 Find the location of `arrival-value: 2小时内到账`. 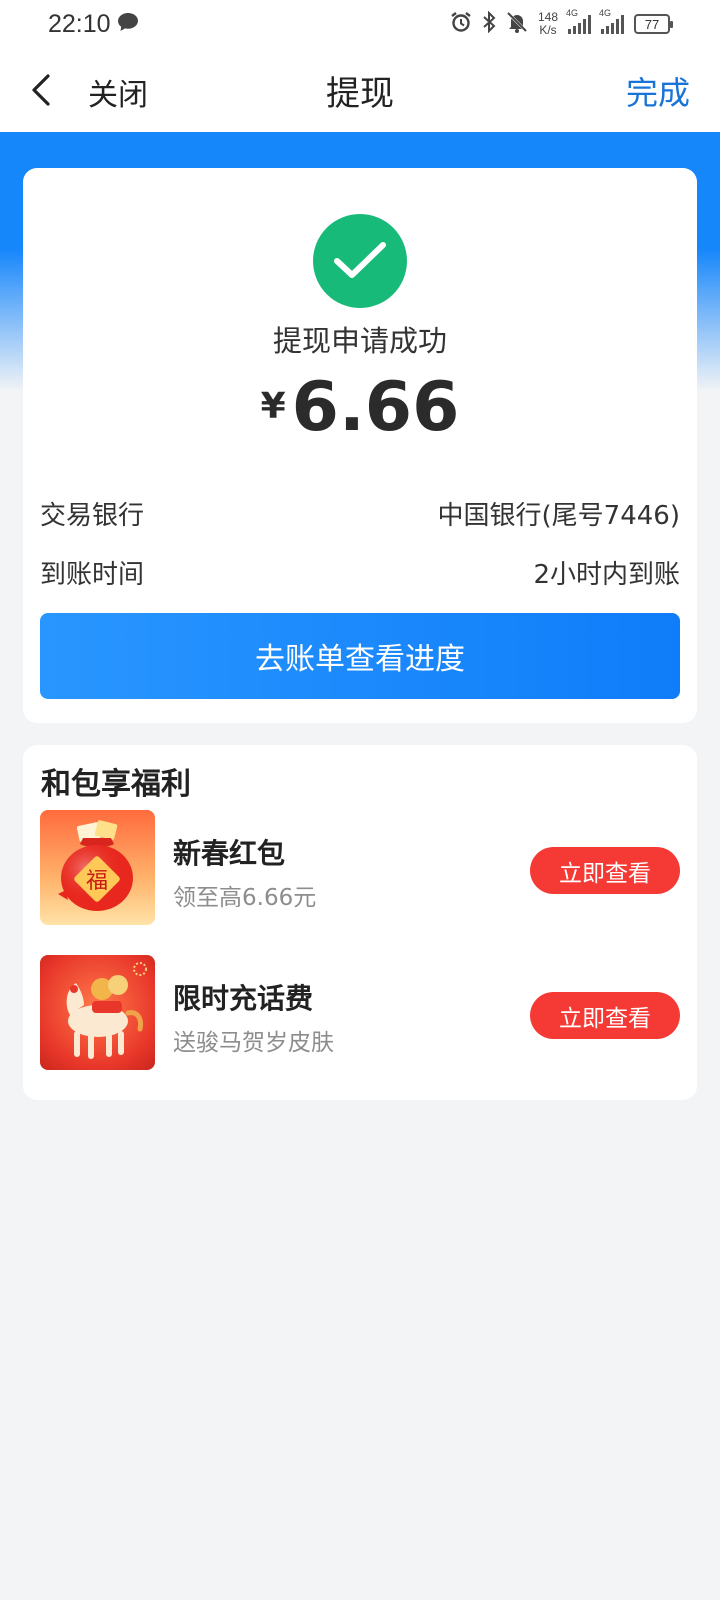

arrival-value: 2小时内到账 is located at coordinates (606, 575).